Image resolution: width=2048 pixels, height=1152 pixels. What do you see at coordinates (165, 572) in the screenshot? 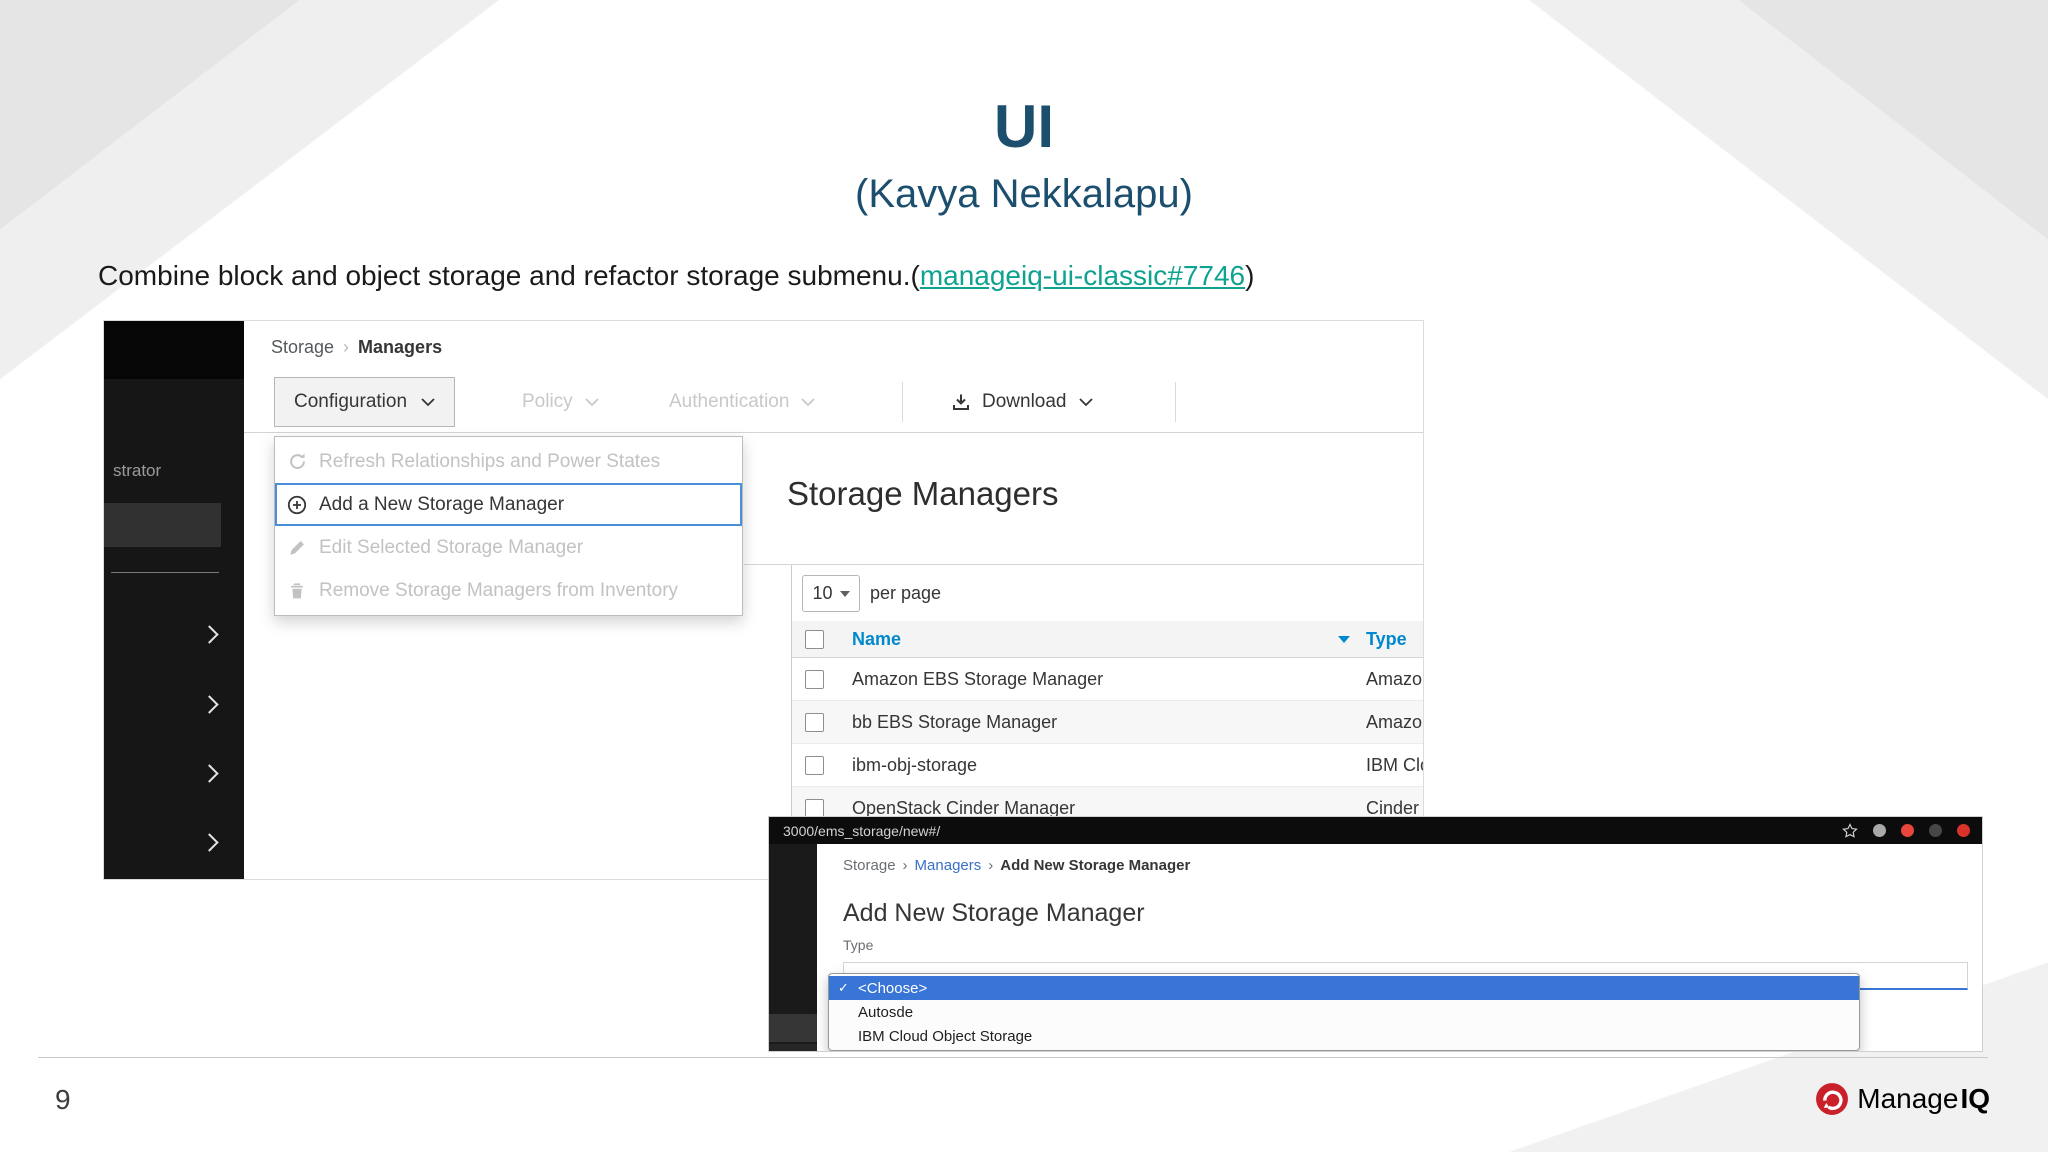
I see `sidebar-divider` at bounding box center [165, 572].